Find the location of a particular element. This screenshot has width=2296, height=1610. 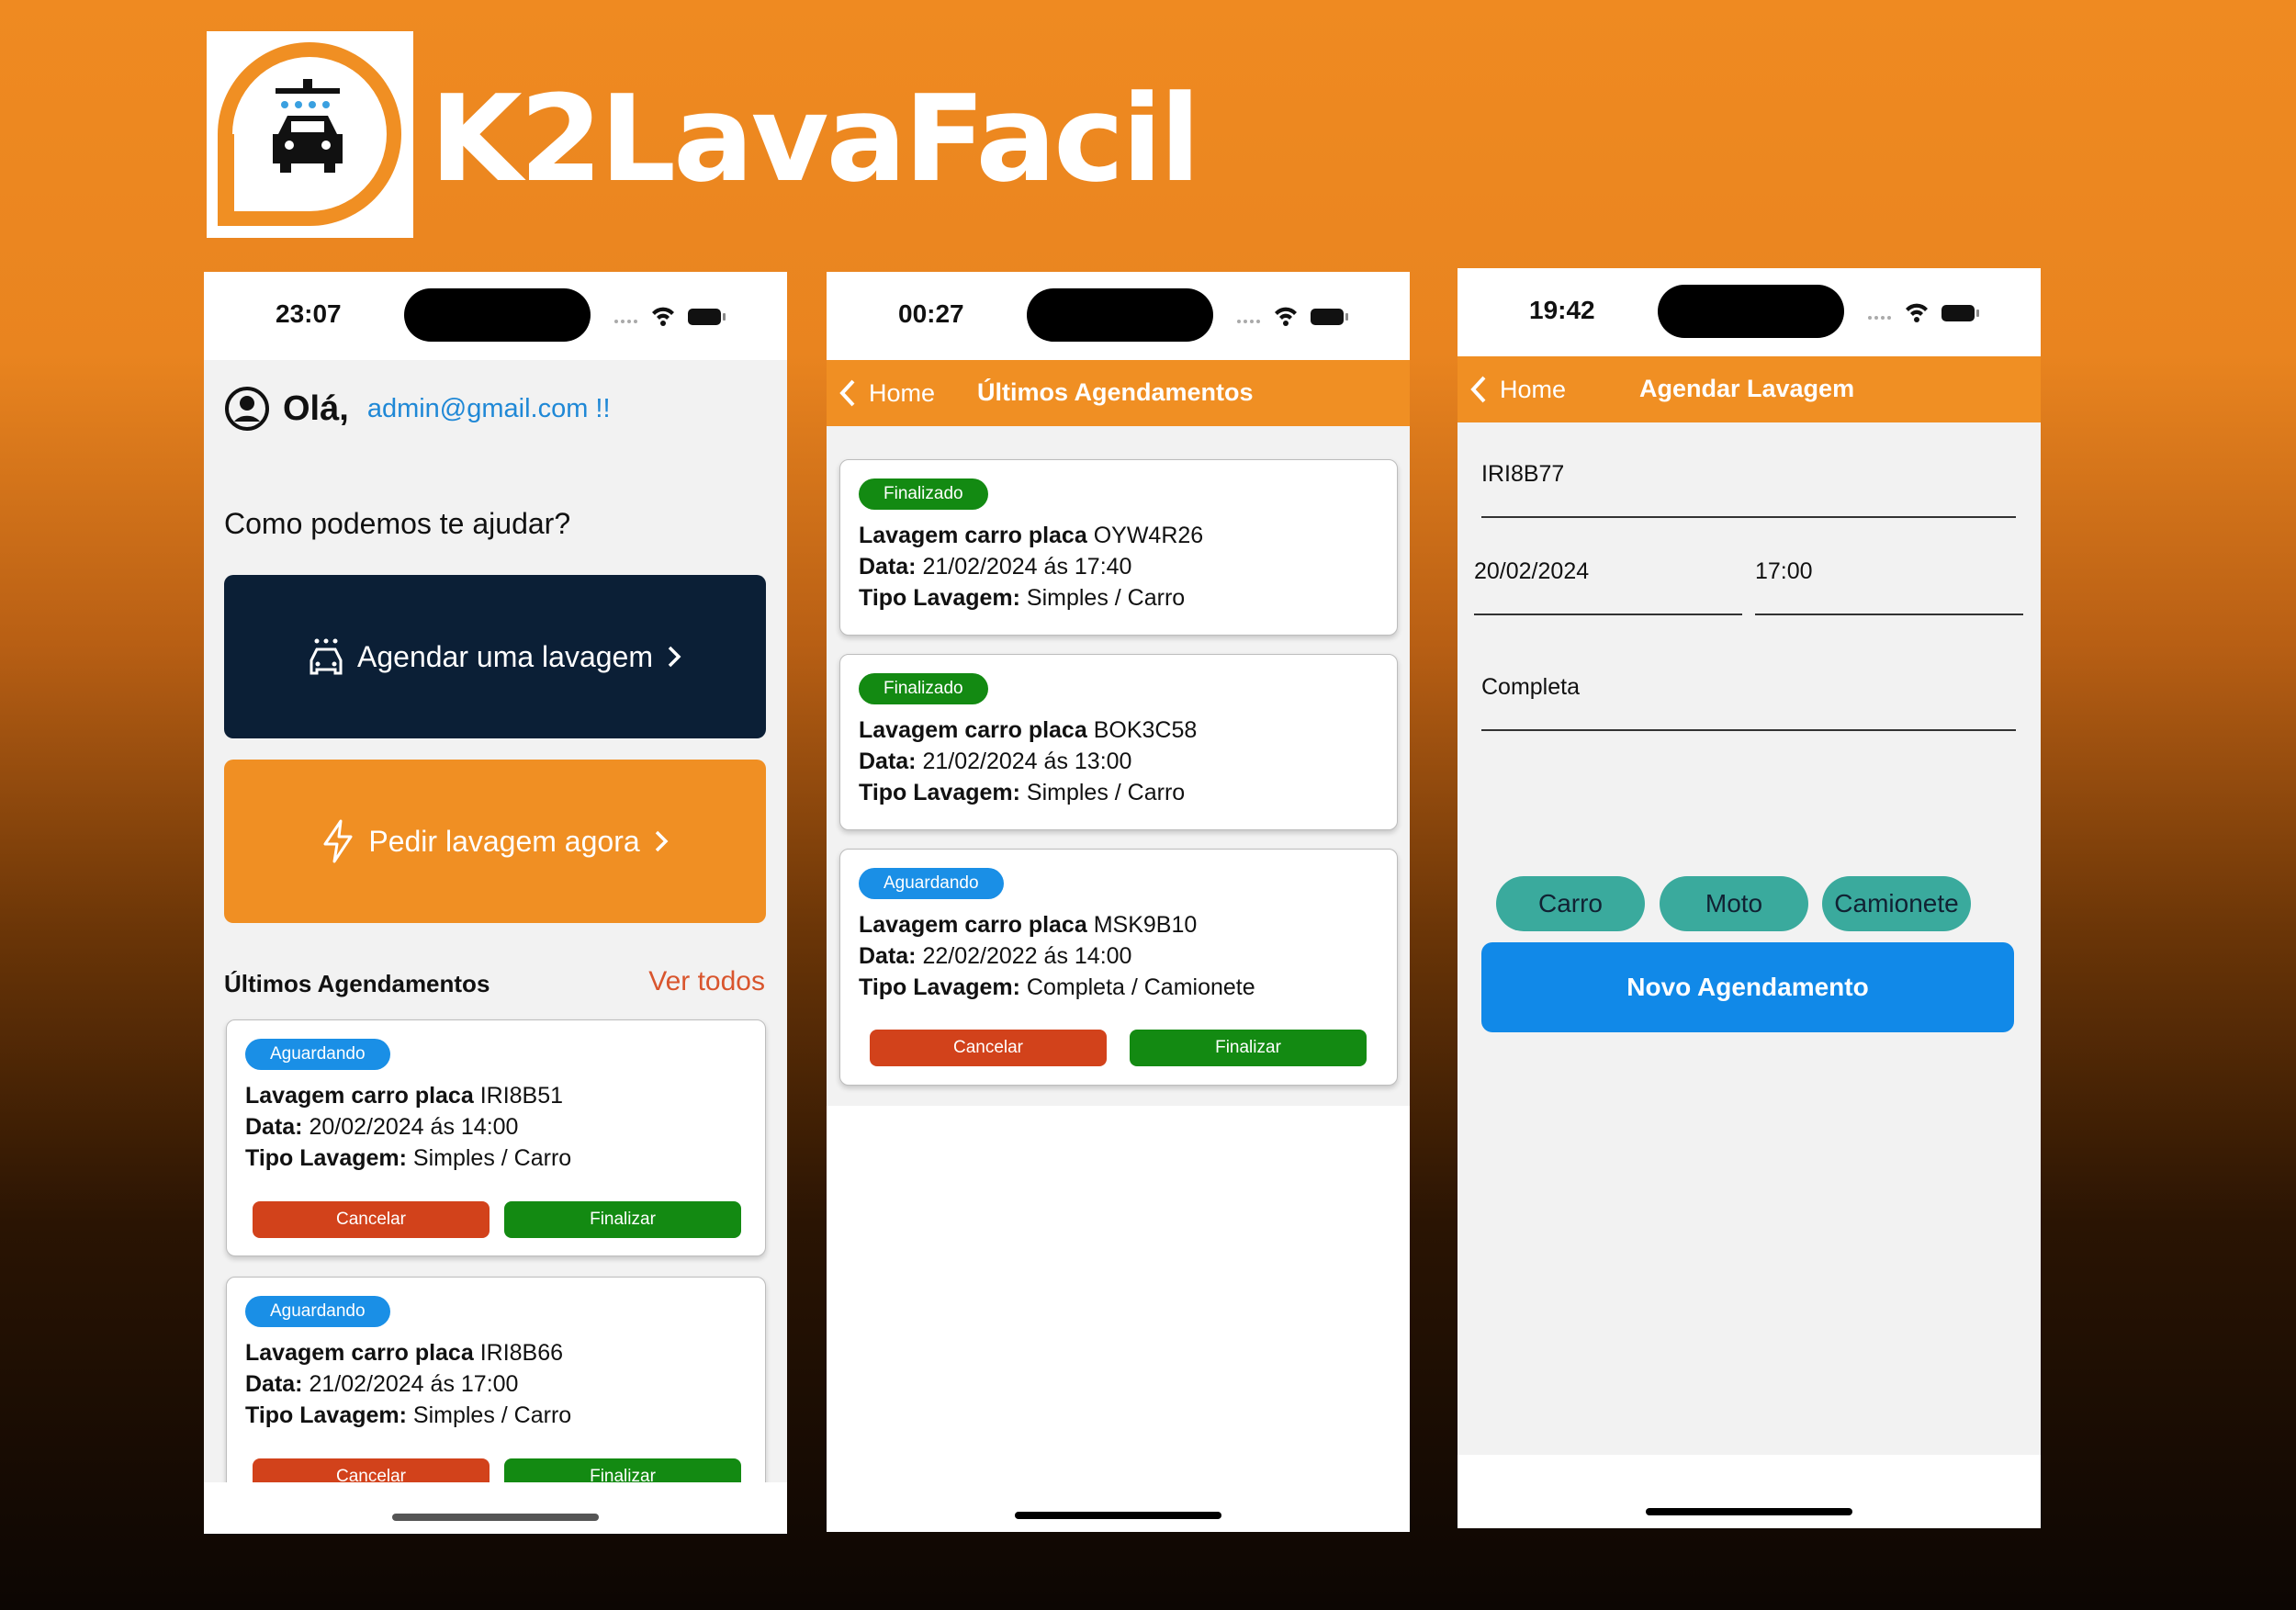

booking-date: Data: 21/02/2024 ás 17:40 is located at coordinates (995, 567).